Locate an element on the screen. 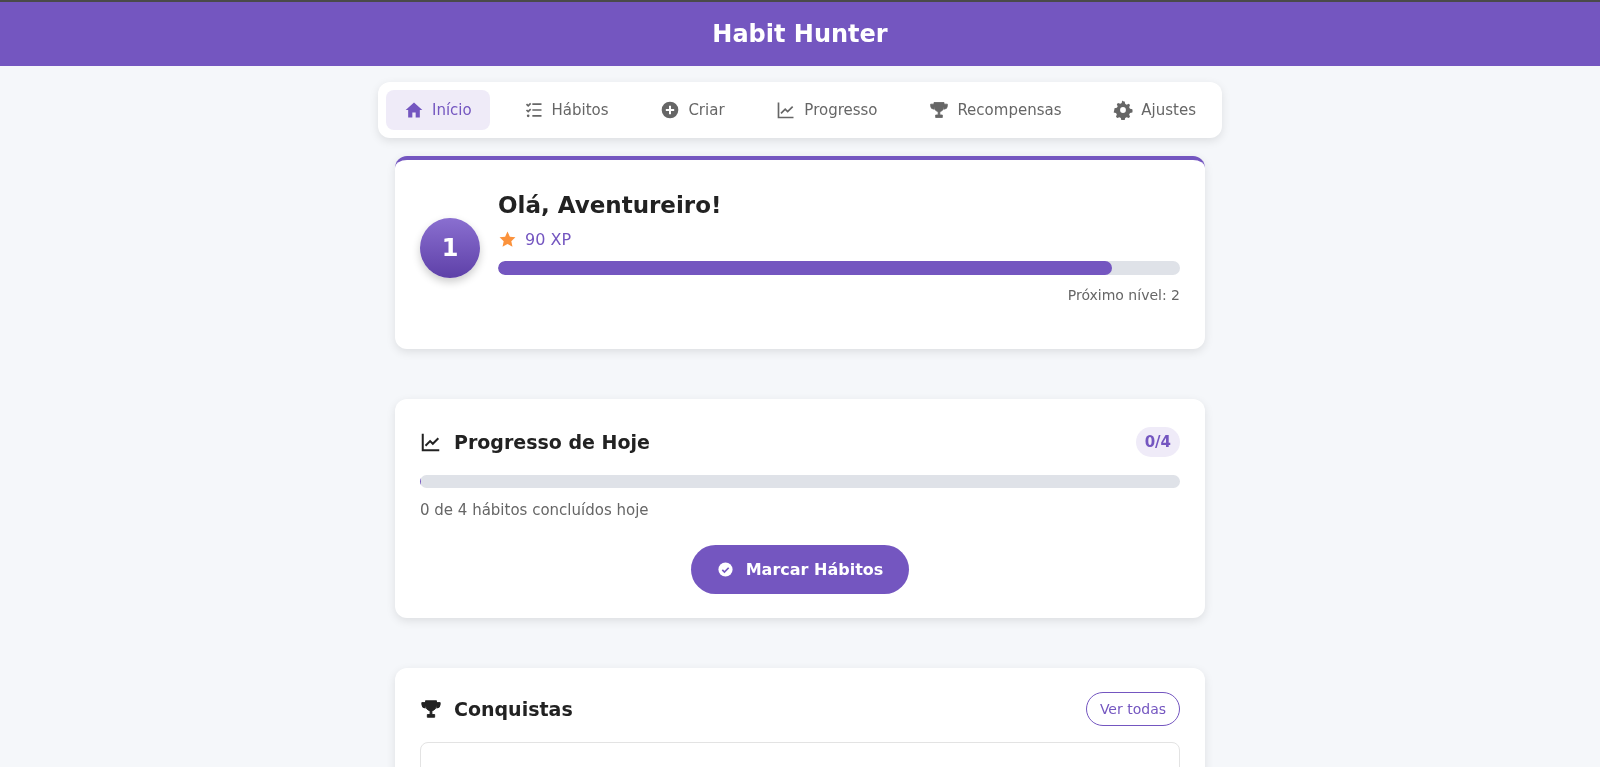  progress-count: 0/4 is located at coordinates (1157, 442).